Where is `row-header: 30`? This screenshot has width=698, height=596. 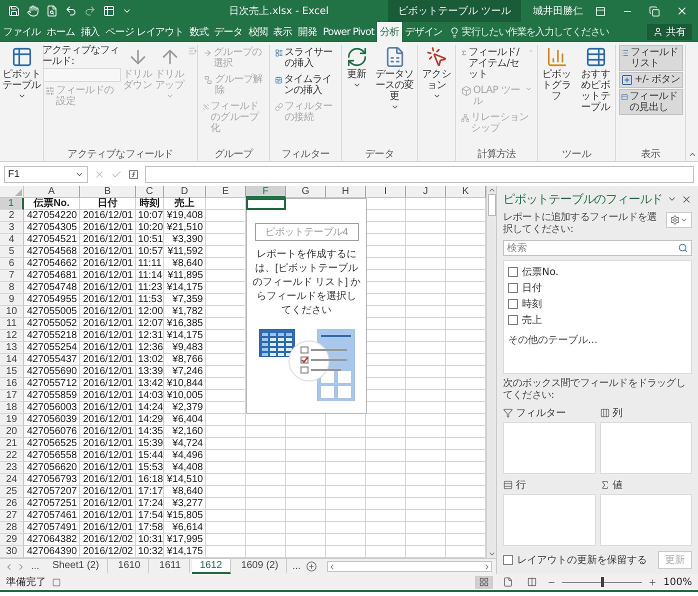 row-header: 30 is located at coordinates (12, 552).